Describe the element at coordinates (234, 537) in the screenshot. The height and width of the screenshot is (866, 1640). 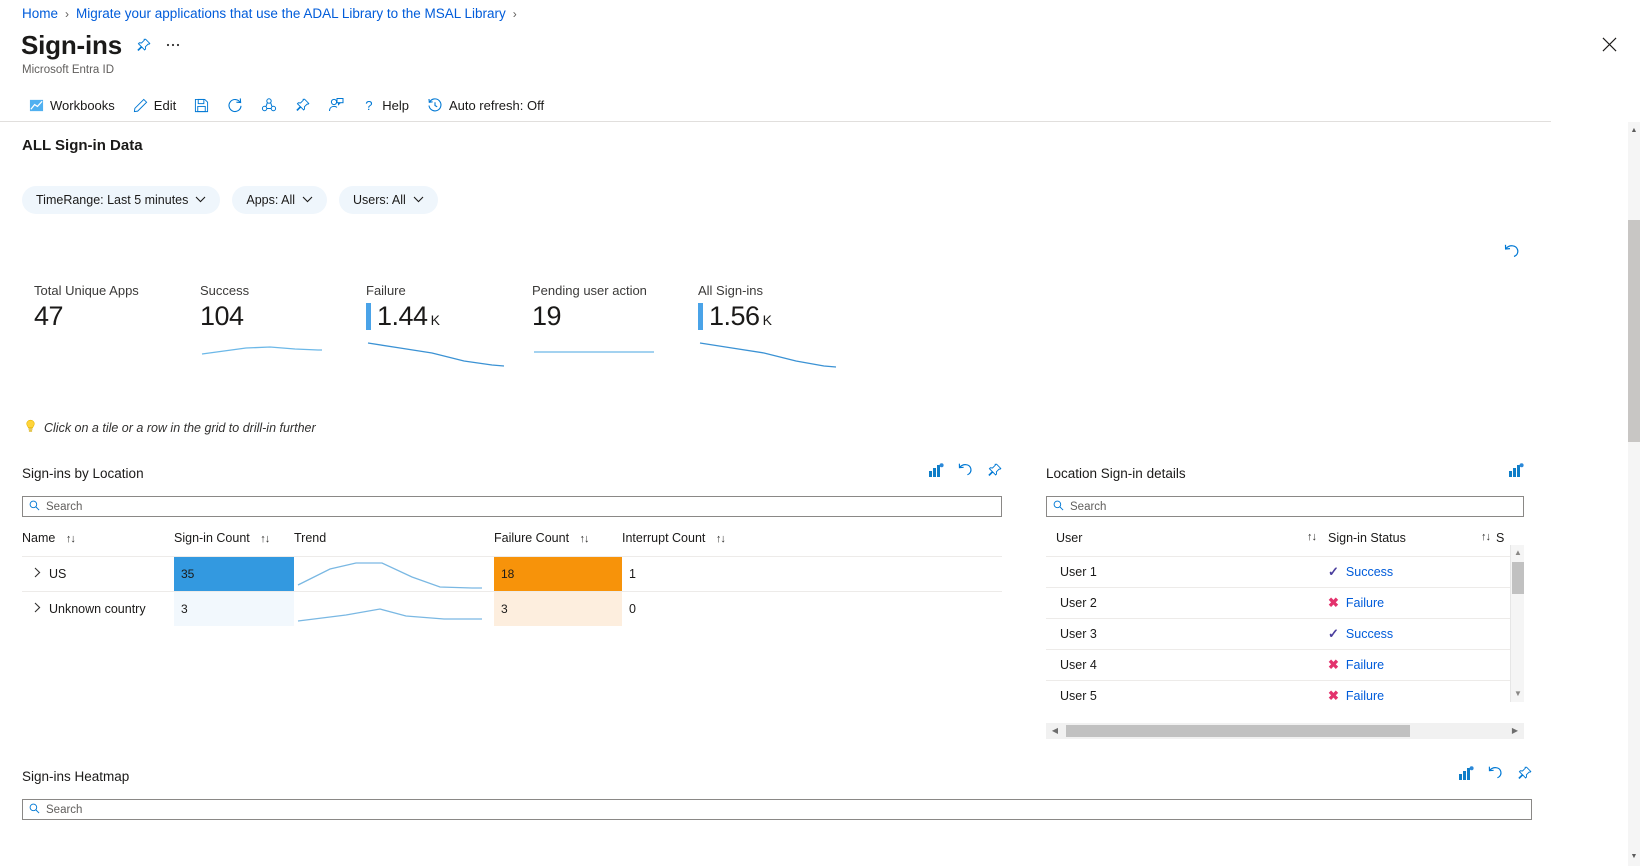
I see `column-signin-count: Sign-in Count ↑↓` at that location.